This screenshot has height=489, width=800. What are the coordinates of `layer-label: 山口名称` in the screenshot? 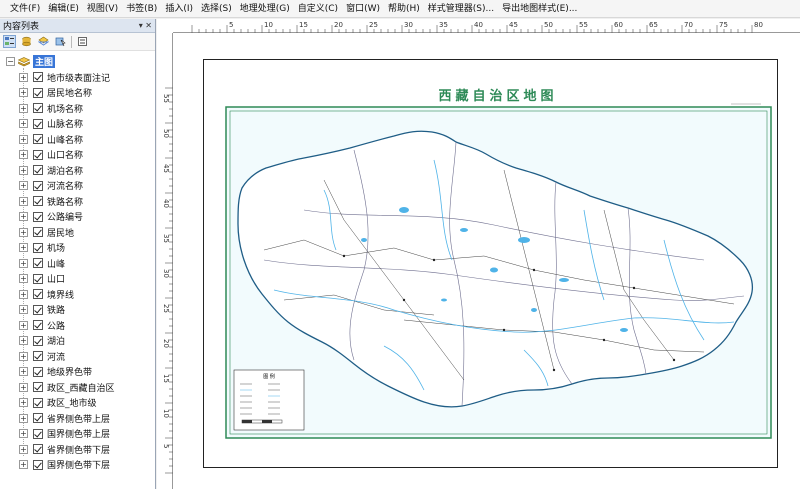 It's located at (65, 154).